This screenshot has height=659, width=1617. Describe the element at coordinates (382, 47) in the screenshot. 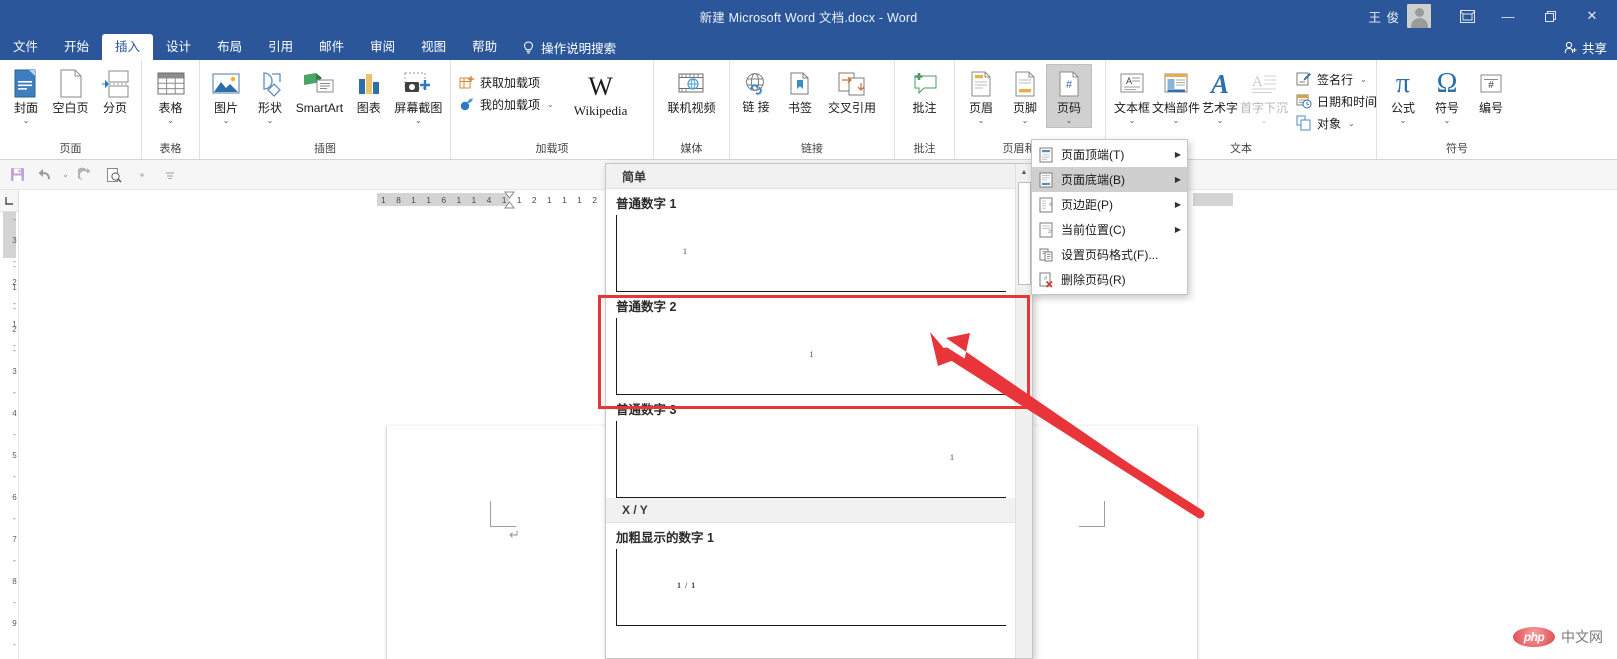

I see `tab-review: 审阅` at that location.